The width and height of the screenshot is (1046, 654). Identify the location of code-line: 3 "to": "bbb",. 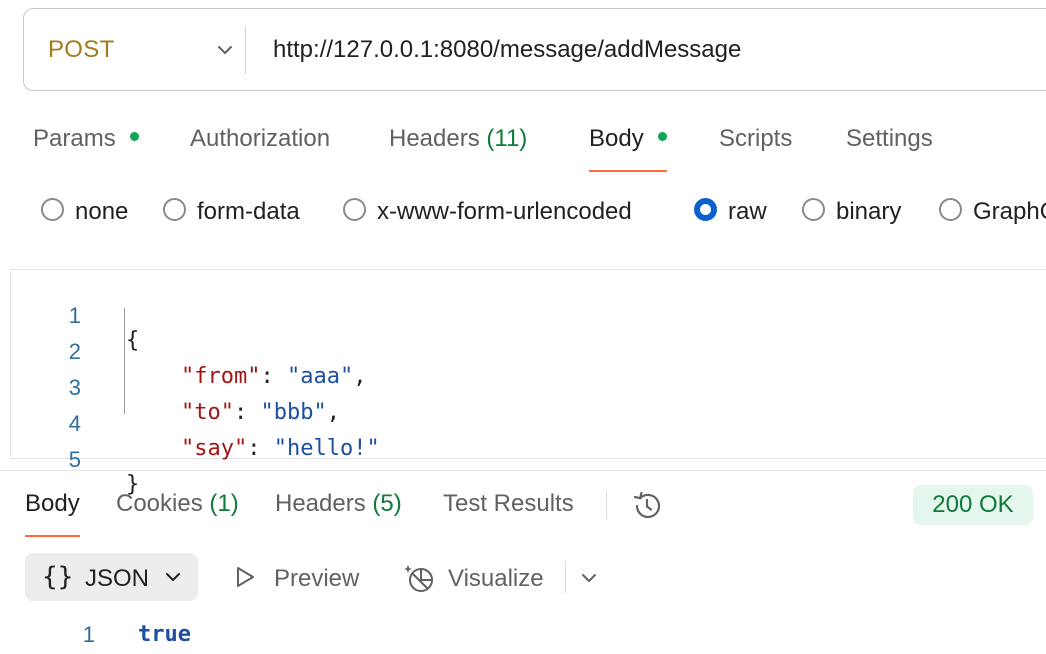
(175, 387).